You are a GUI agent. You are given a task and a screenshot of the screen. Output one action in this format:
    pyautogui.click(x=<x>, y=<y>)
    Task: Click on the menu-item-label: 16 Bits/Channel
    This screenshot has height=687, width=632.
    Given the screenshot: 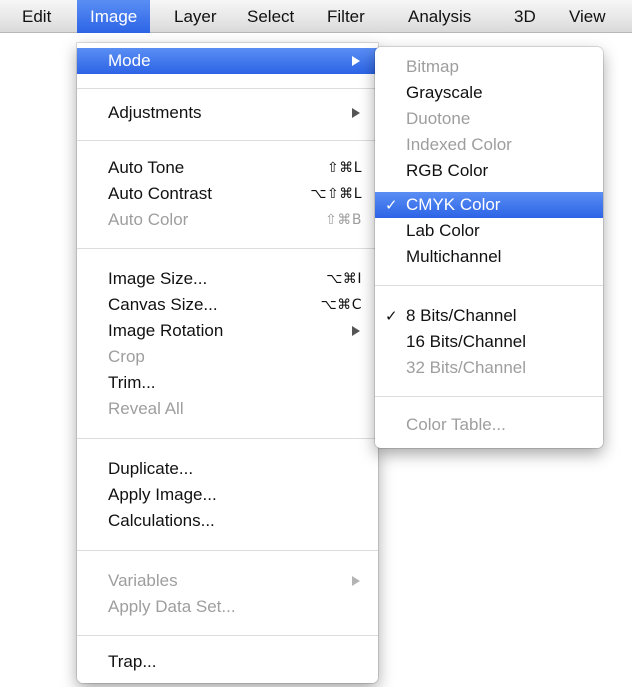 What is the action you would take?
    pyautogui.click(x=466, y=341)
    